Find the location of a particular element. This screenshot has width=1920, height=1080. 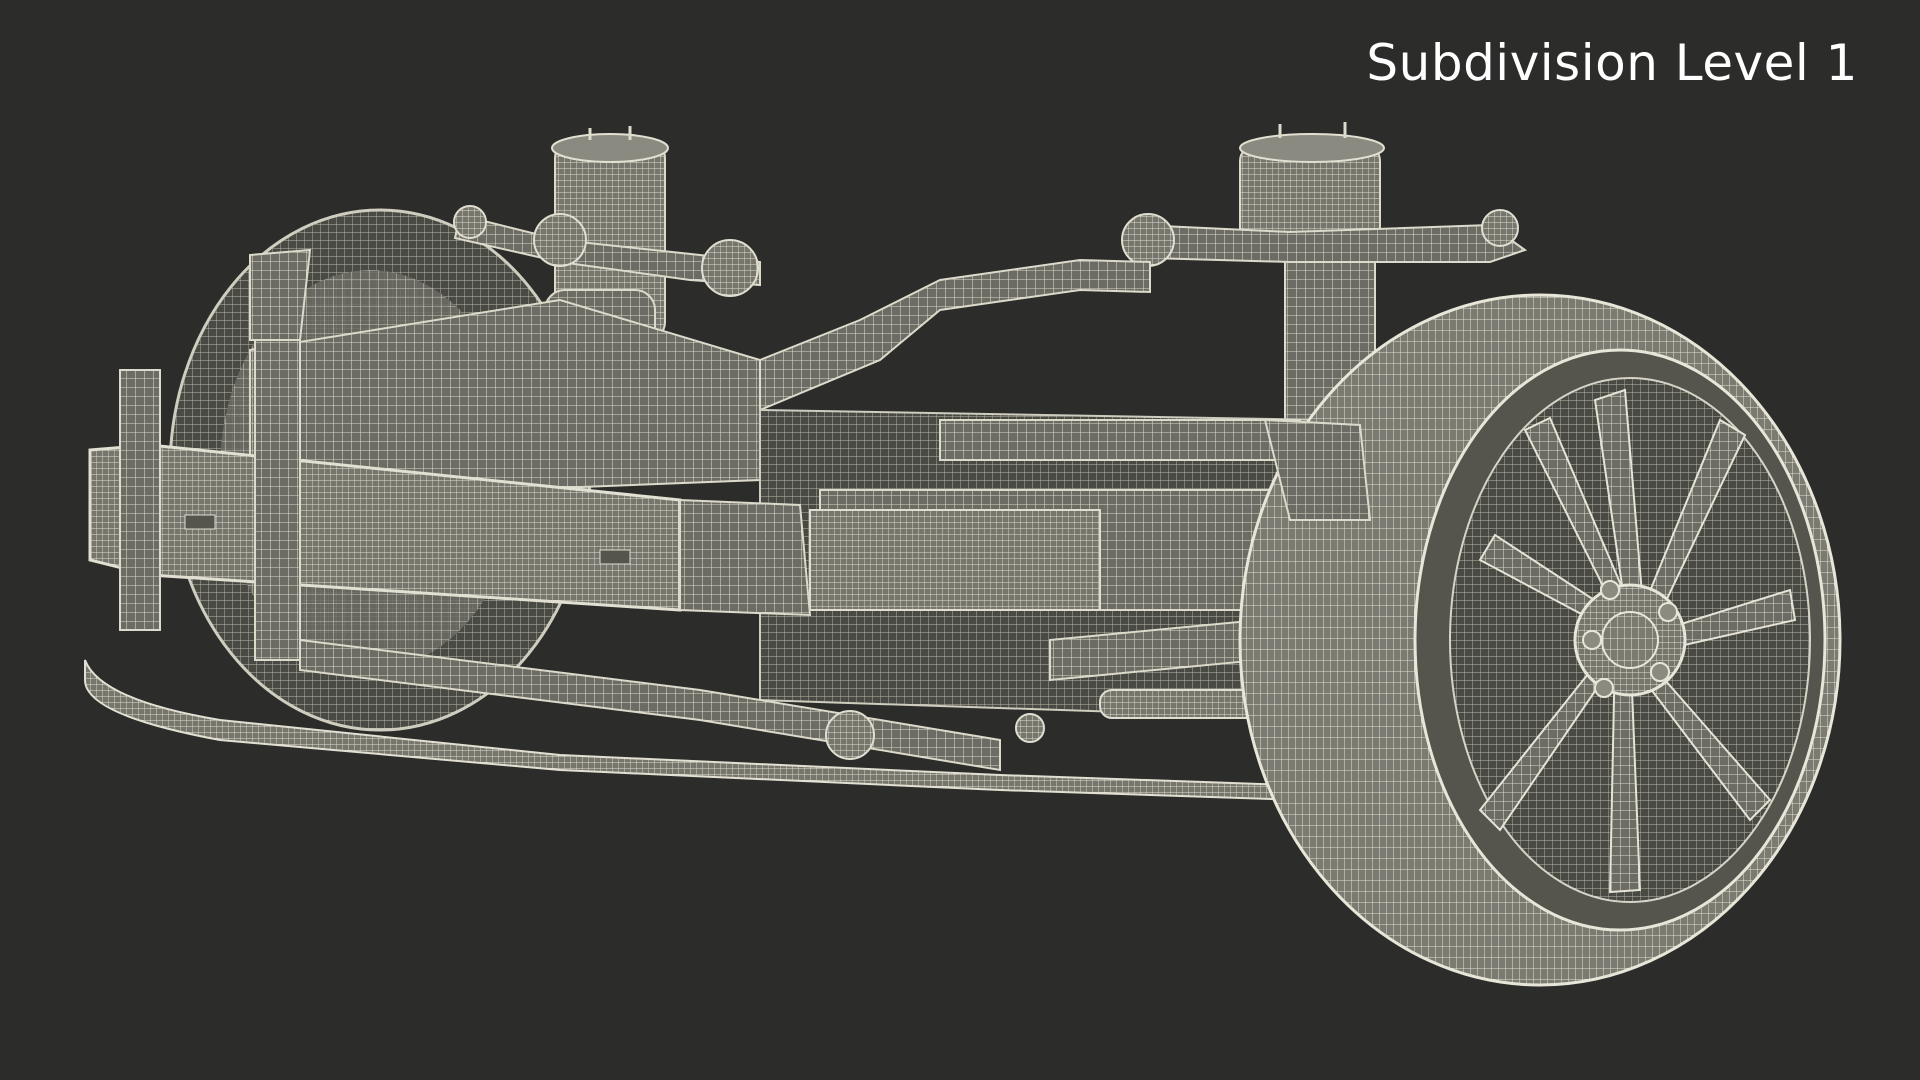

subdivision-level-label: Subdivision Level 1 is located at coordinates (1612, 63).